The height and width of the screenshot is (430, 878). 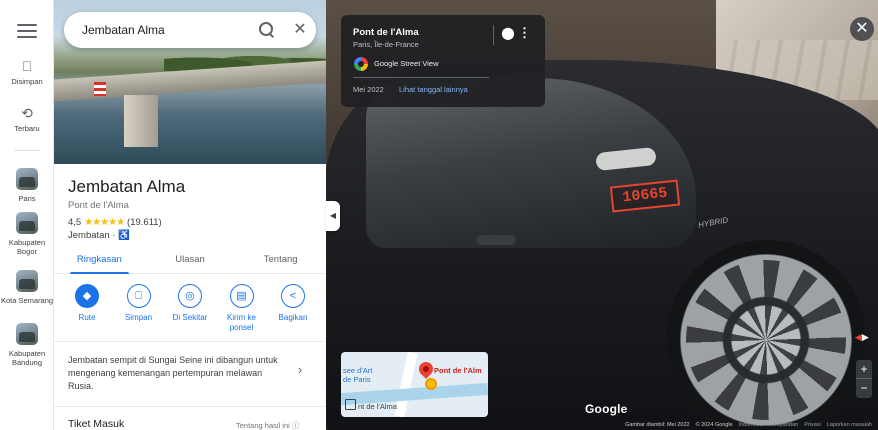 I want to click on send-to-phone-button: ▤ Kirim ke ponsel, so click(x=242, y=308).